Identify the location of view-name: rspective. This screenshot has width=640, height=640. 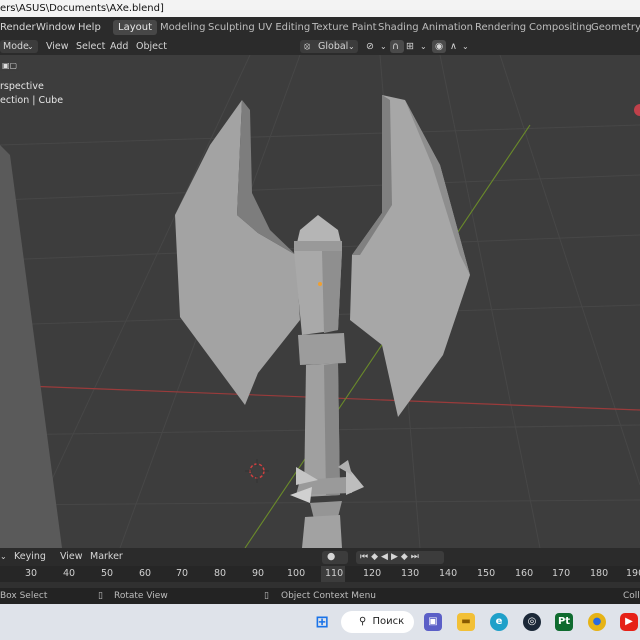
(22, 86).